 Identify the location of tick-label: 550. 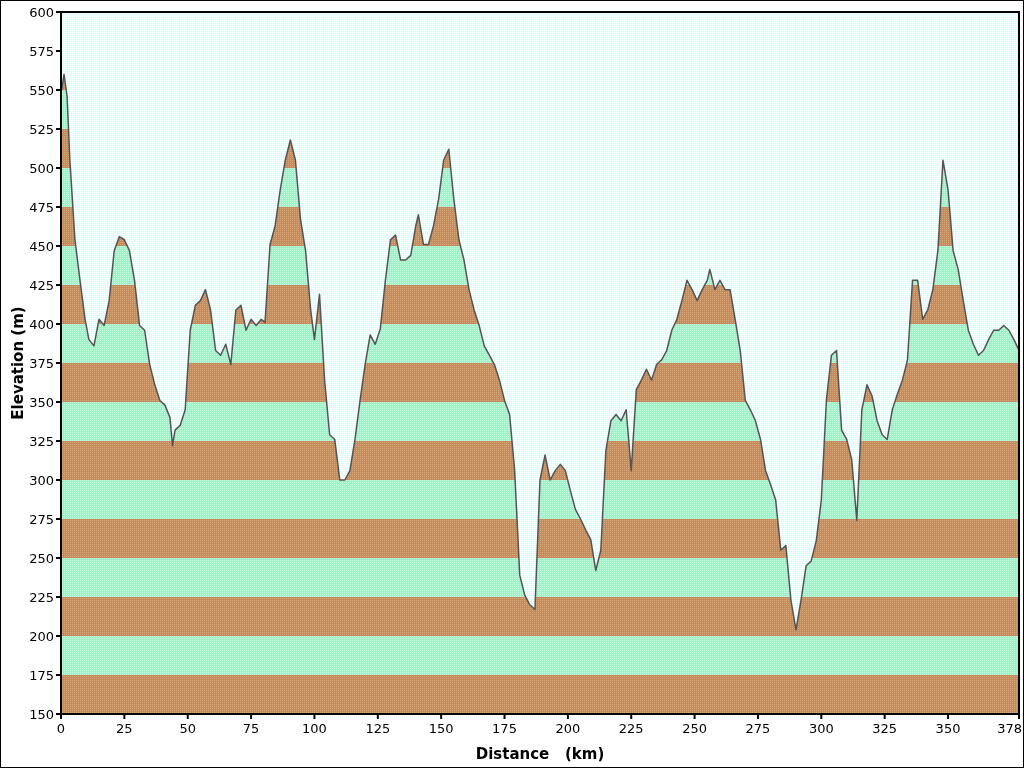
(41, 90).